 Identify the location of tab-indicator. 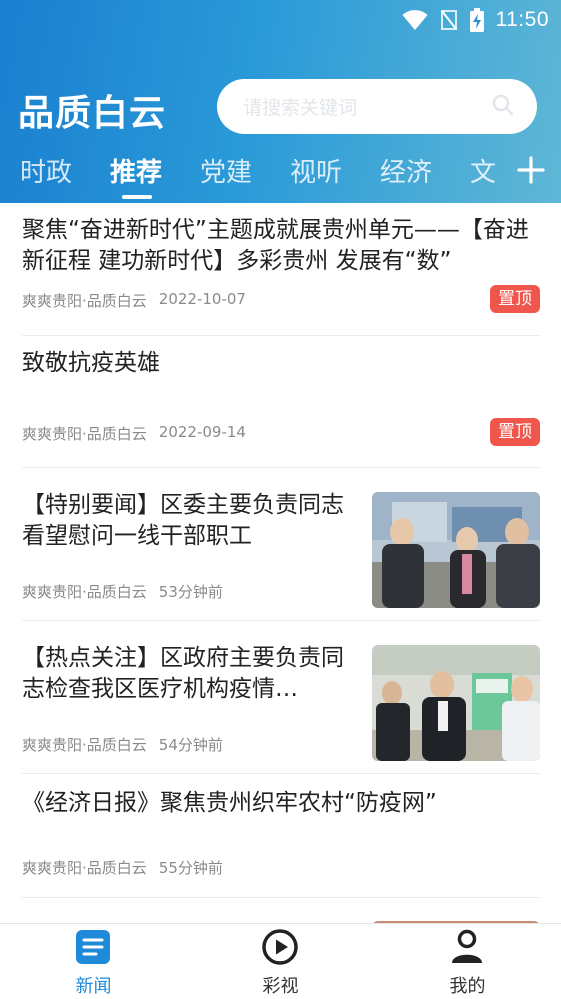
(137, 197).